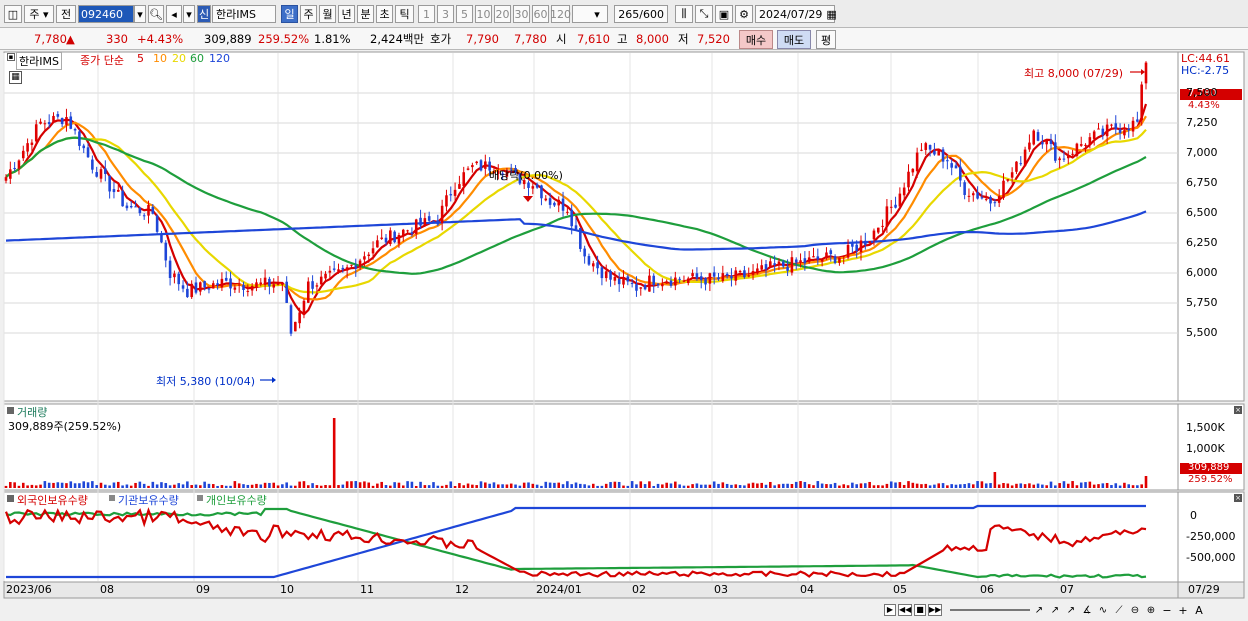 Image resolution: width=1248 pixels, height=621 pixels. Describe the element at coordinates (1087, 610) in the screenshot. I see `angle-tool-icon: ∡` at that location.